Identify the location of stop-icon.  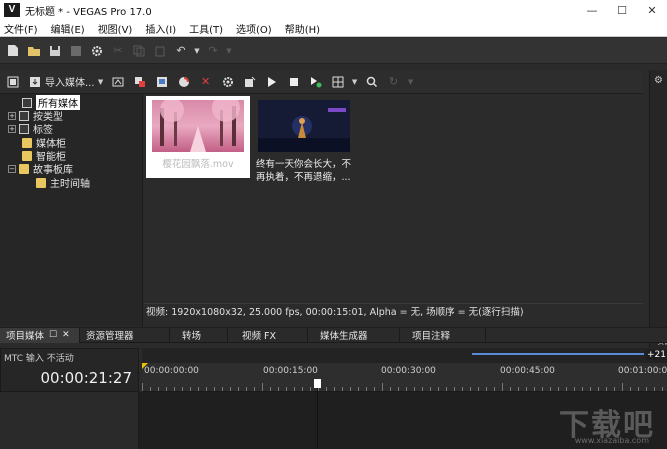
(294, 82).